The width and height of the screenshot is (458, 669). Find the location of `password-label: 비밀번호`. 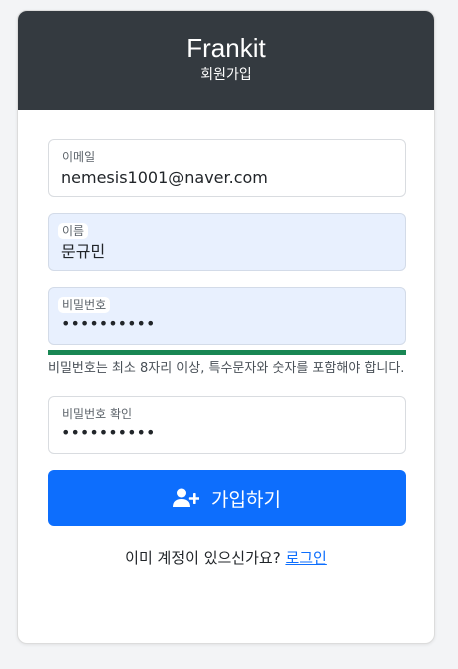

password-label: 비밀번호 is located at coordinates (84, 305).